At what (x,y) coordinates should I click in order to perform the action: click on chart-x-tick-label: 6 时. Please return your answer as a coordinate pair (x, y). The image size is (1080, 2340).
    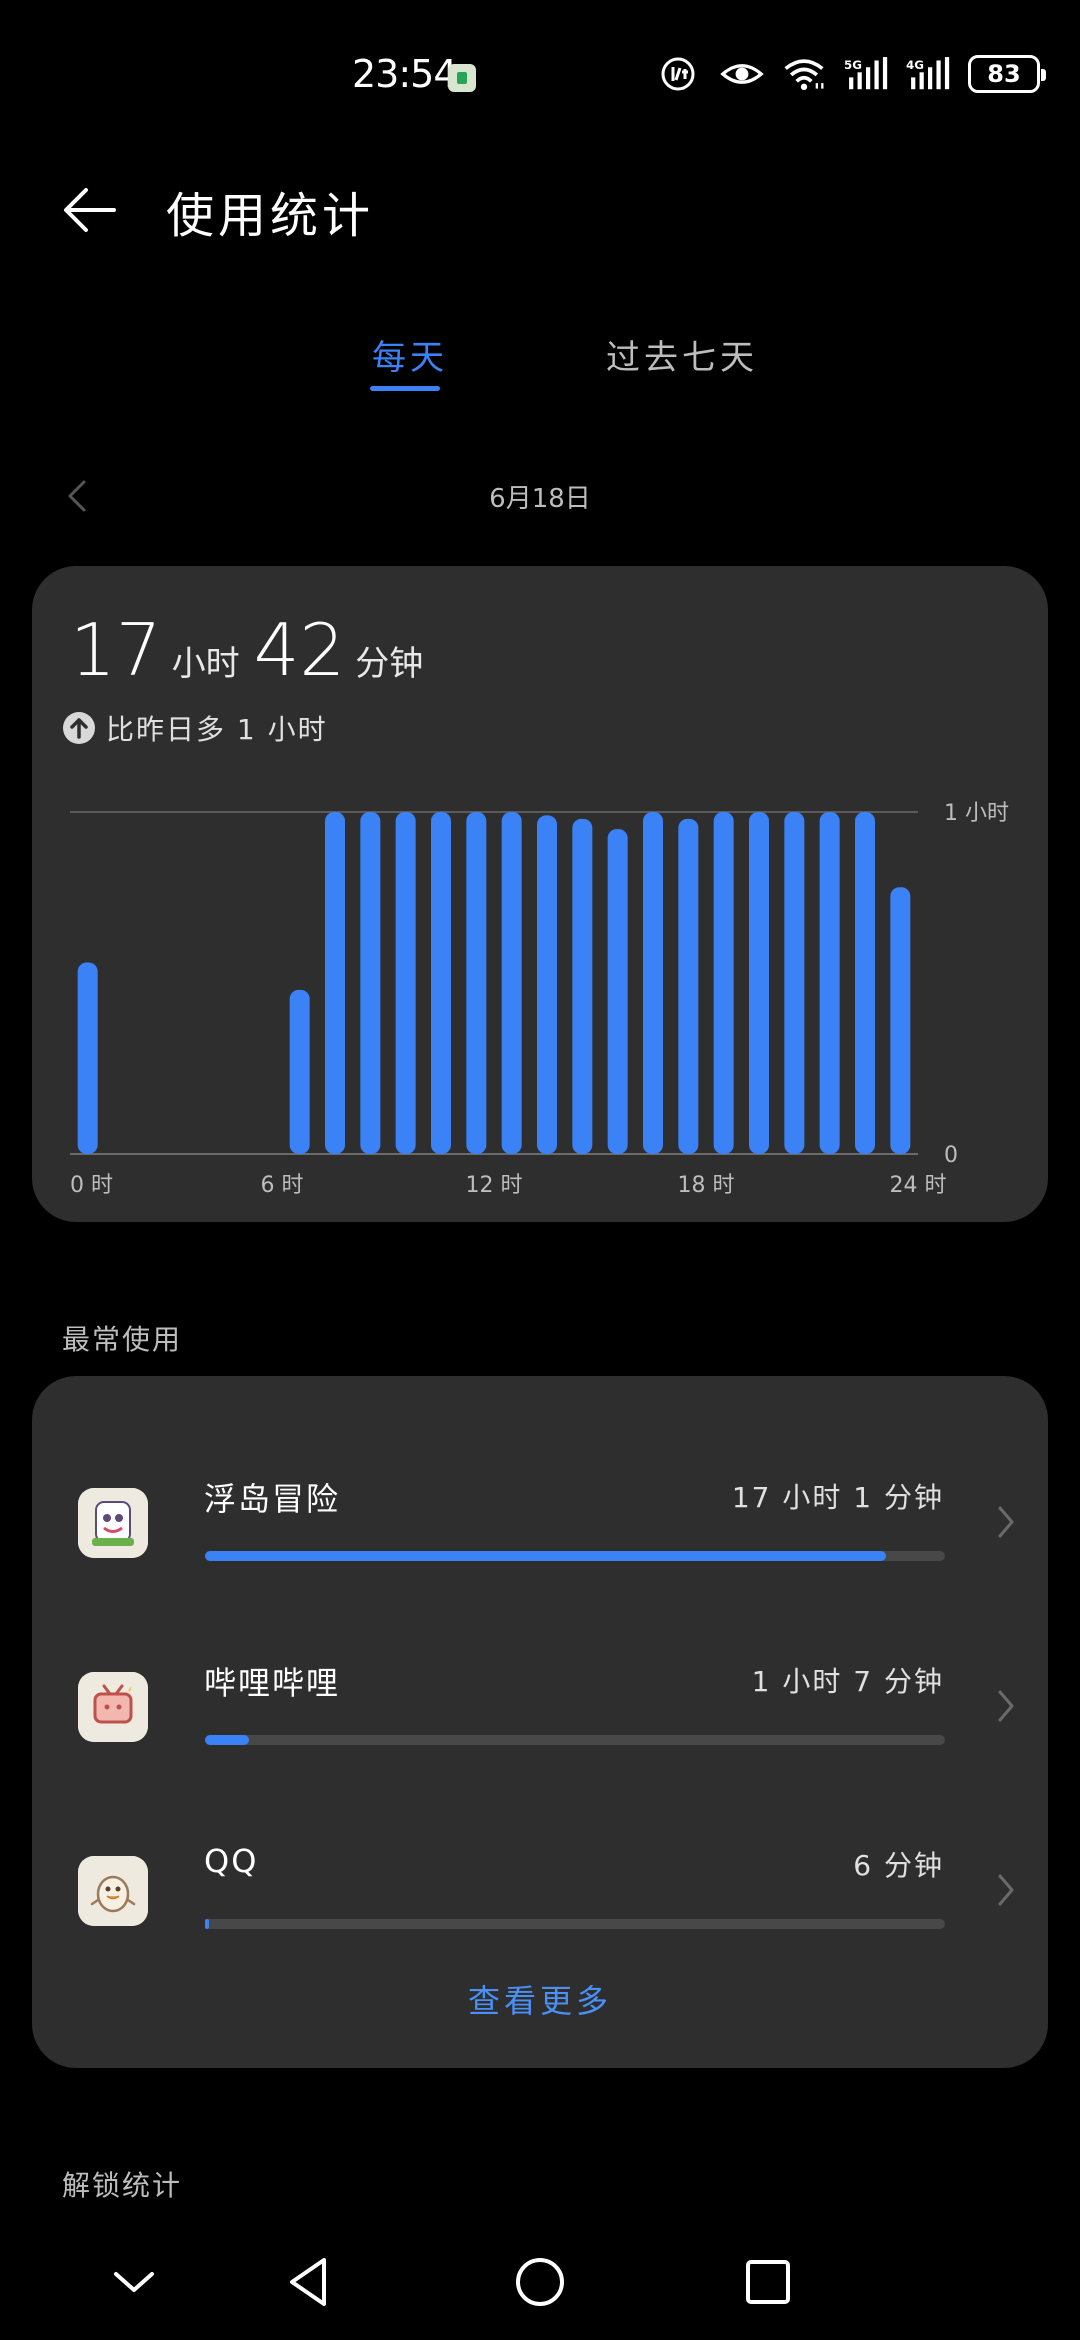
    Looking at the image, I should click on (282, 1185).